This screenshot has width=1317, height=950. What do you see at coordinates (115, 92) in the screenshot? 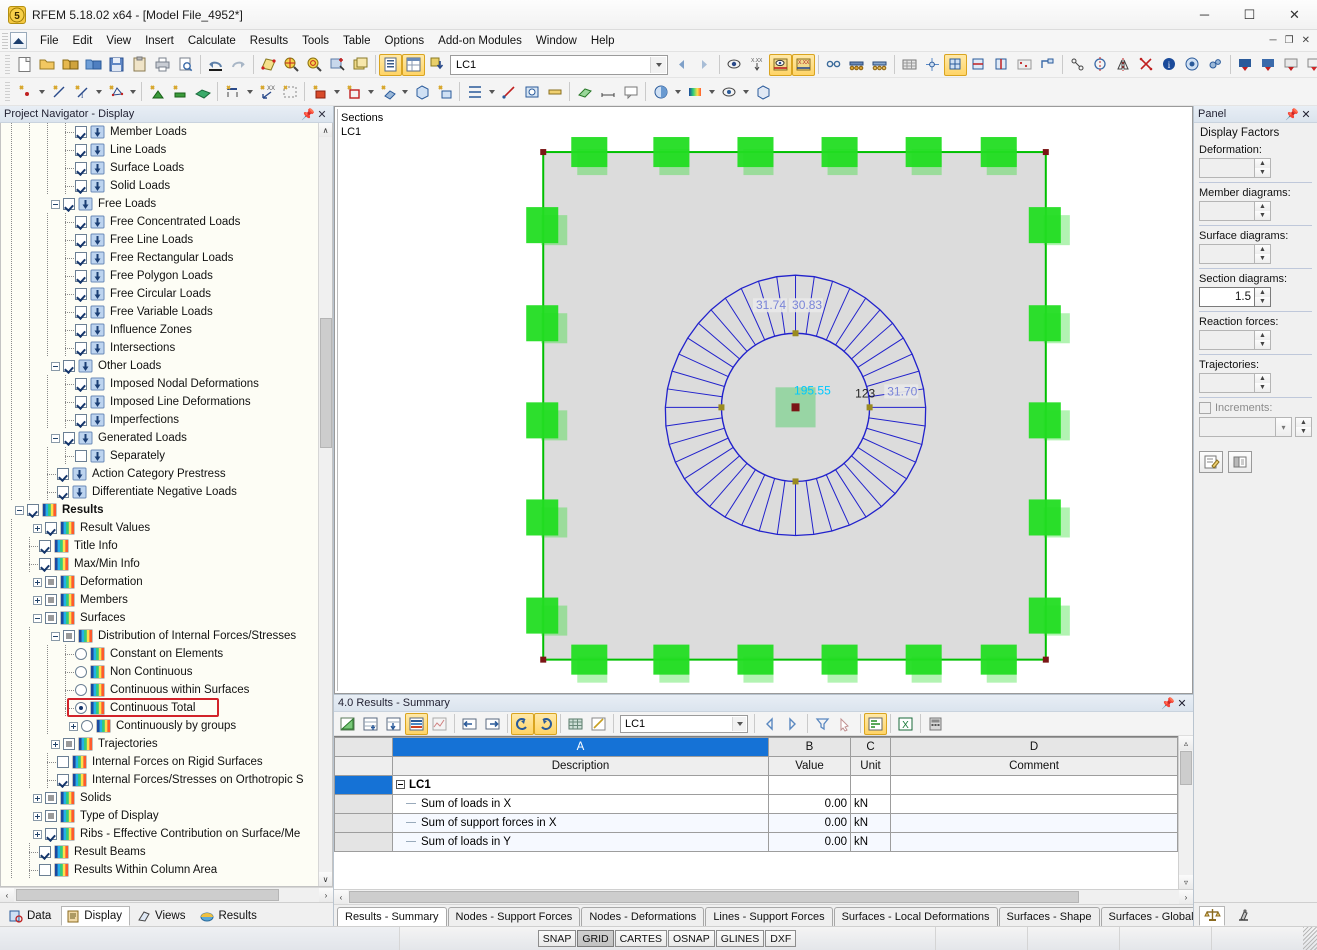
I see `new-polygon-icon` at bounding box center [115, 92].